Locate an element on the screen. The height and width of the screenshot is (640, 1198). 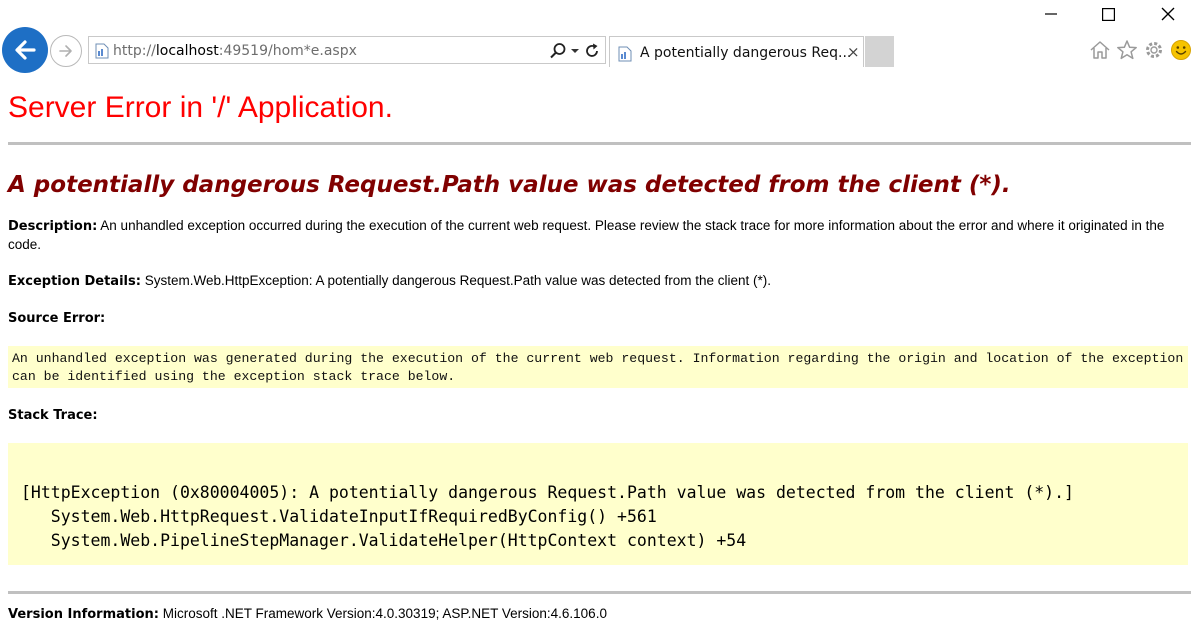
maximize-icon is located at coordinates (1108, 14).